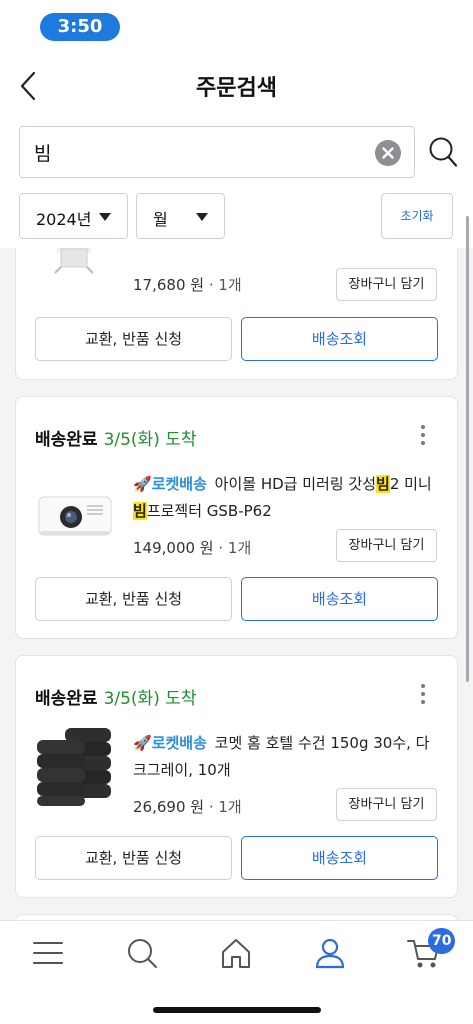  I want to click on reset-button: 초기화, so click(417, 216).